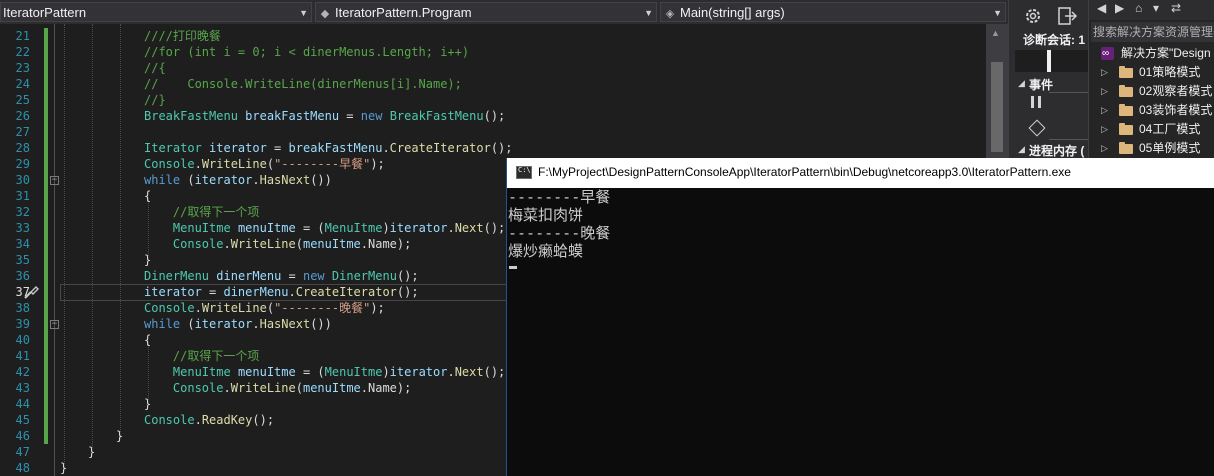 This screenshot has height=476, width=1214. What do you see at coordinates (1041, 84) in the screenshot?
I see `events-section-header: 事件` at bounding box center [1041, 84].